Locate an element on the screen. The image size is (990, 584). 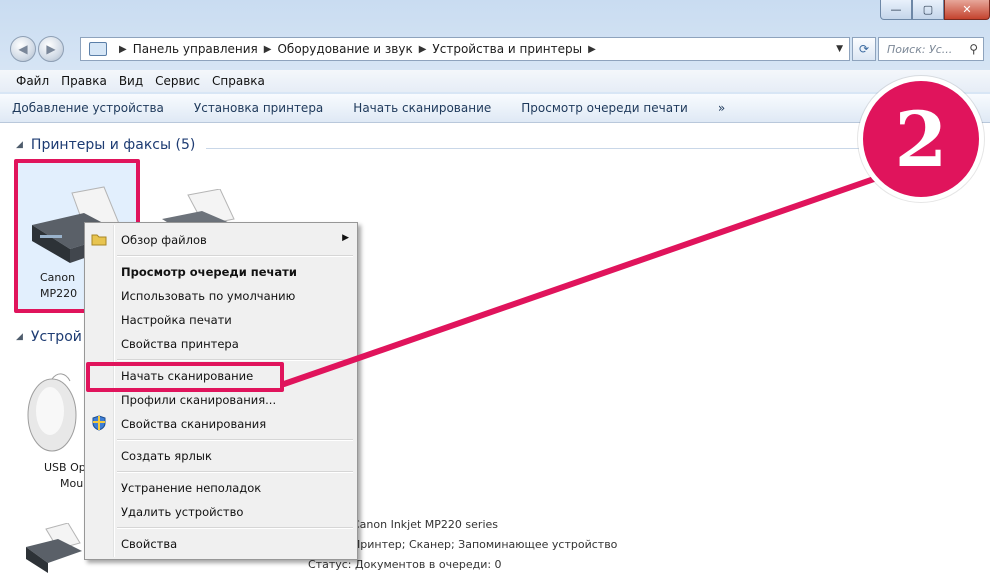
menu-edit: Правка is located at coordinates (84, 81).